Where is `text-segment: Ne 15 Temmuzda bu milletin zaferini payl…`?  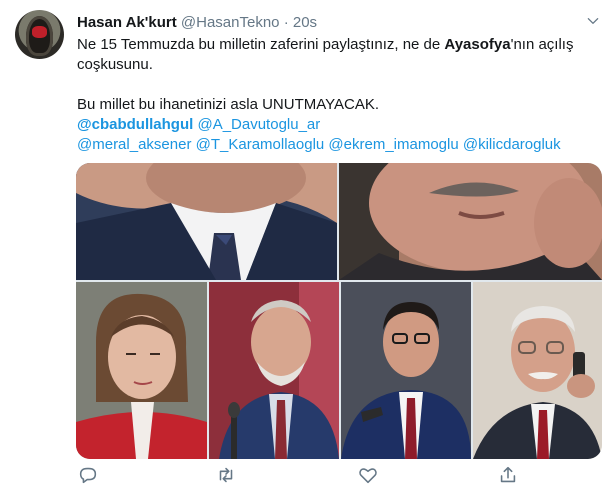 text-segment: Ne 15 Temmuzda bu milletin zaferini payl… is located at coordinates (261, 44).